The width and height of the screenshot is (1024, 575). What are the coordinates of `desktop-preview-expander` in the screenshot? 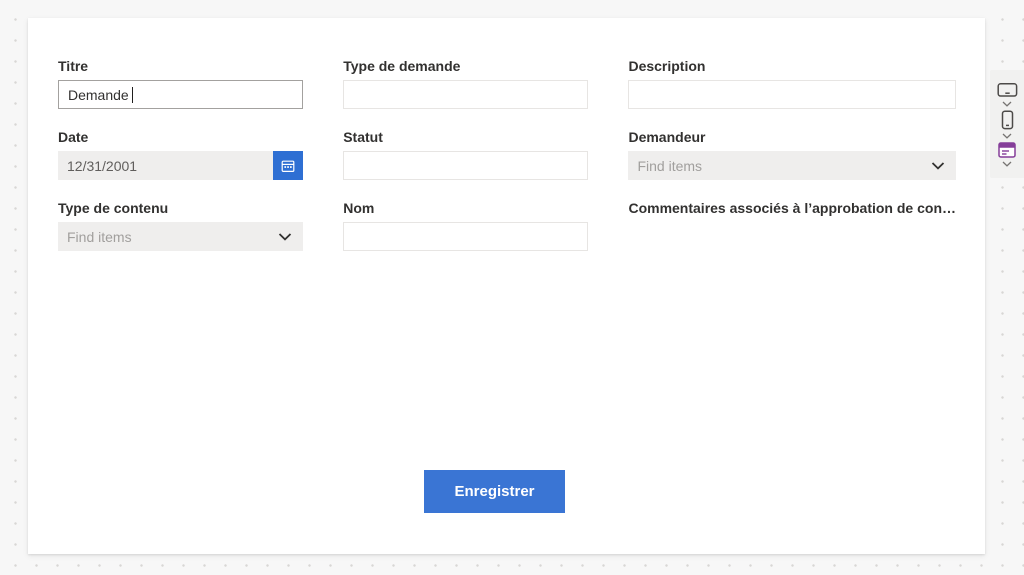 It's located at (1007, 104).